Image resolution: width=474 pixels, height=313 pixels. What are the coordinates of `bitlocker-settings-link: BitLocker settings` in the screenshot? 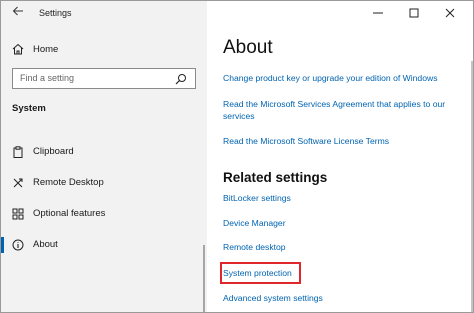 It's located at (341, 198).